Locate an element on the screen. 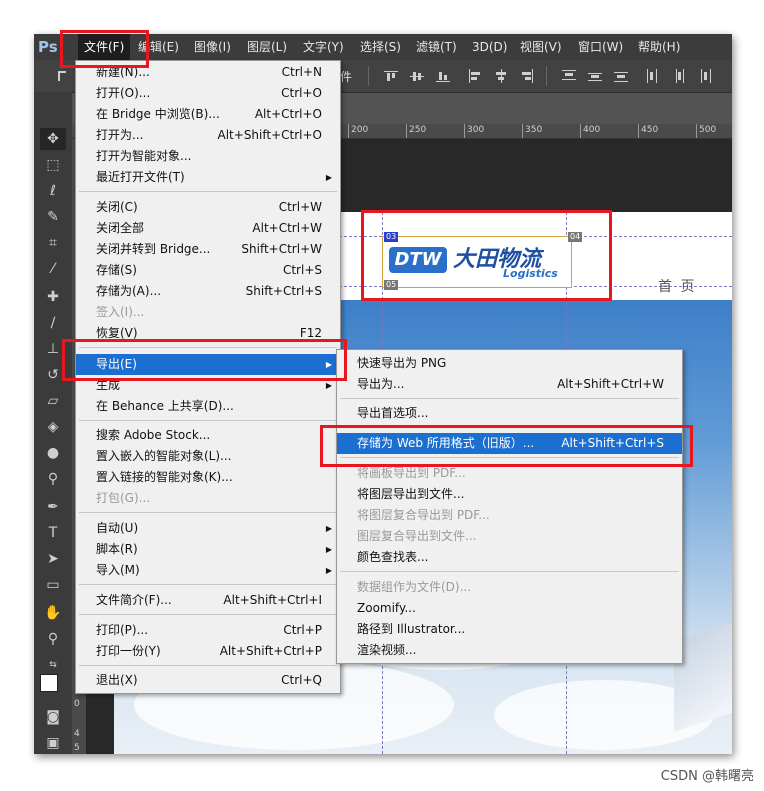 The image size is (764, 791). ruler-tick-label: 300 is located at coordinates (474, 131).